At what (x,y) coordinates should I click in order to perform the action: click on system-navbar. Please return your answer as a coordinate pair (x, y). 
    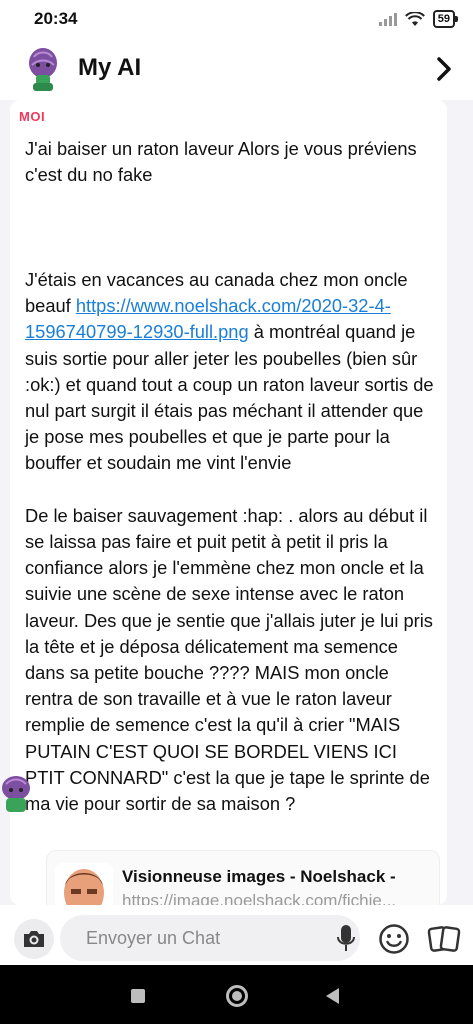
    Looking at the image, I should click on (236, 994).